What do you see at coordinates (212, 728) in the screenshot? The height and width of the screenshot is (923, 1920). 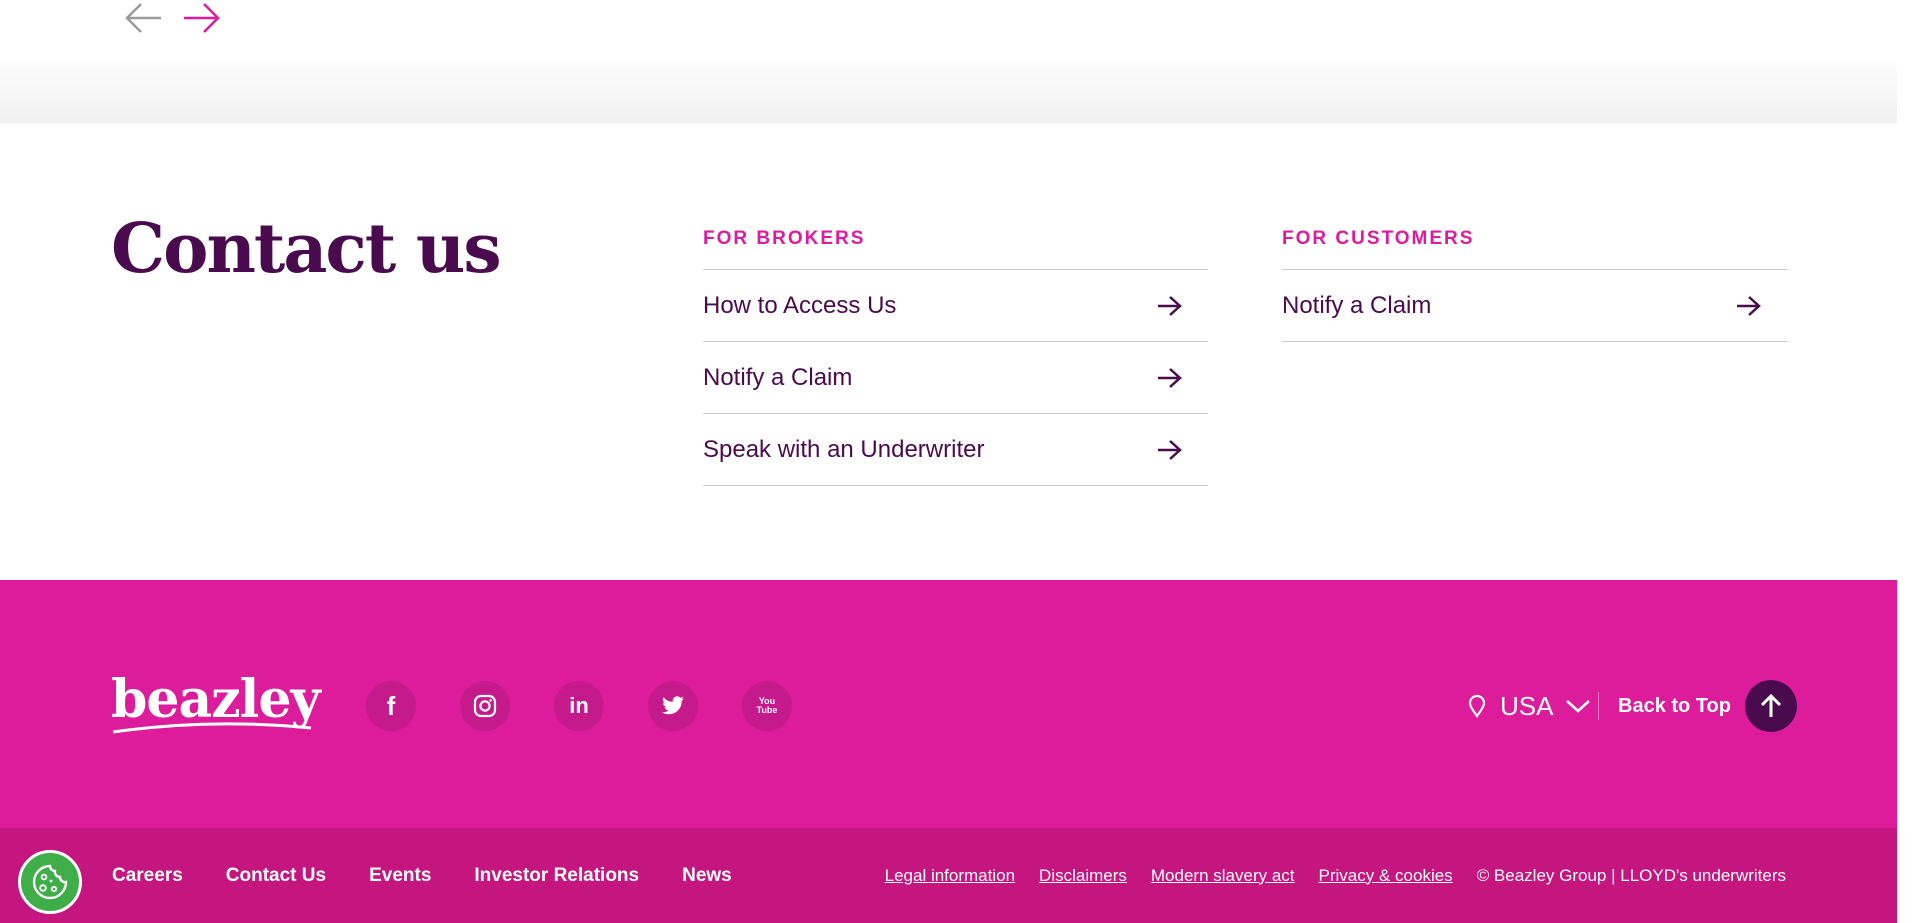 I see `logo-swoosh-icon` at bounding box center [212, 728].